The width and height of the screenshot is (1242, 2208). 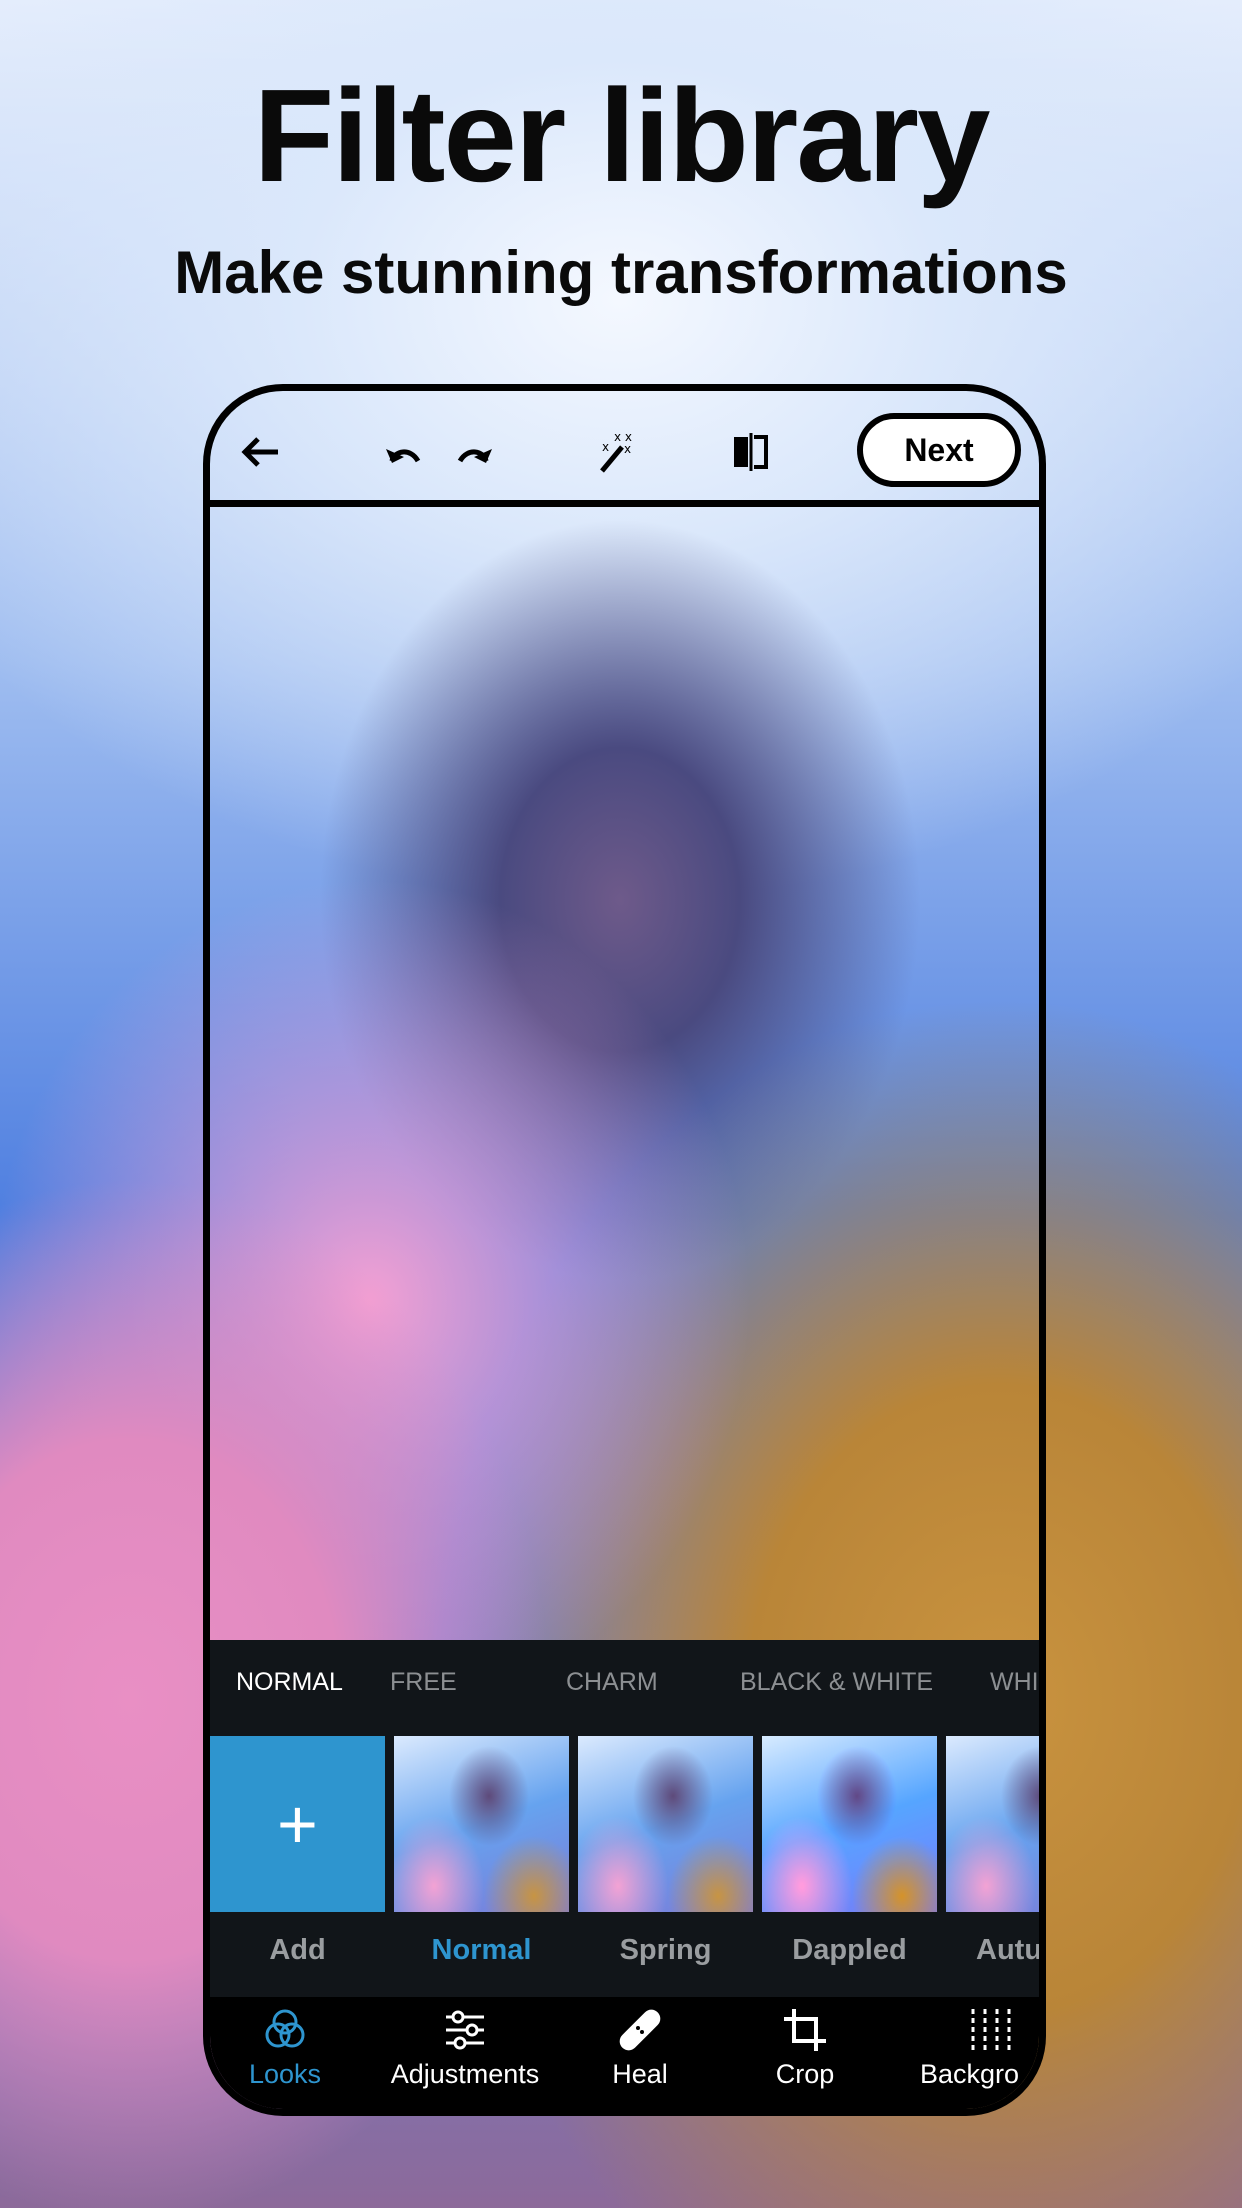 I want to click on bandage-icon, so click(x=640, y=2030).